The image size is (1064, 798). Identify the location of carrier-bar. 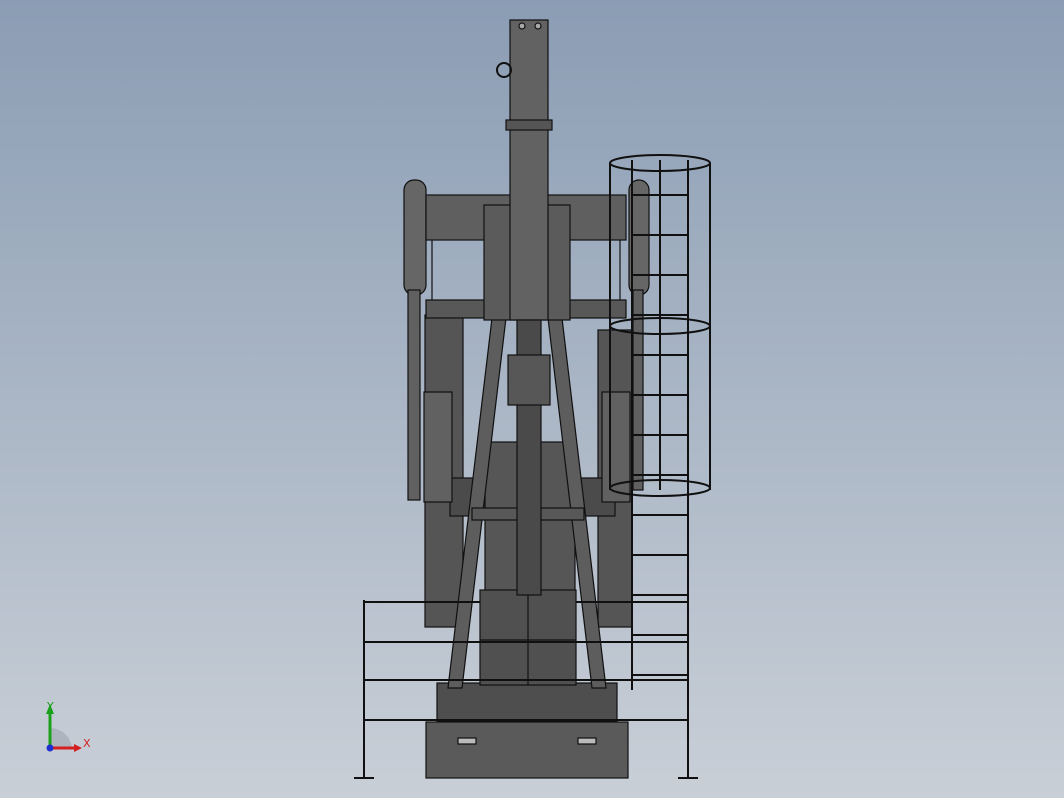
(529, 380).